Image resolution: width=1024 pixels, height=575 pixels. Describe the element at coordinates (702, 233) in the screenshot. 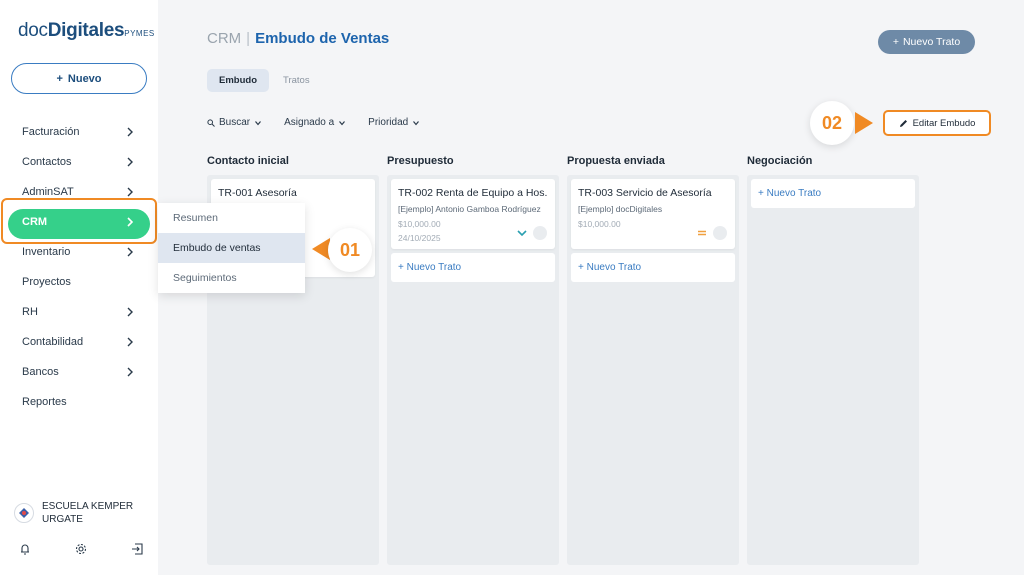

I see `priority-medium-icon` at that location.